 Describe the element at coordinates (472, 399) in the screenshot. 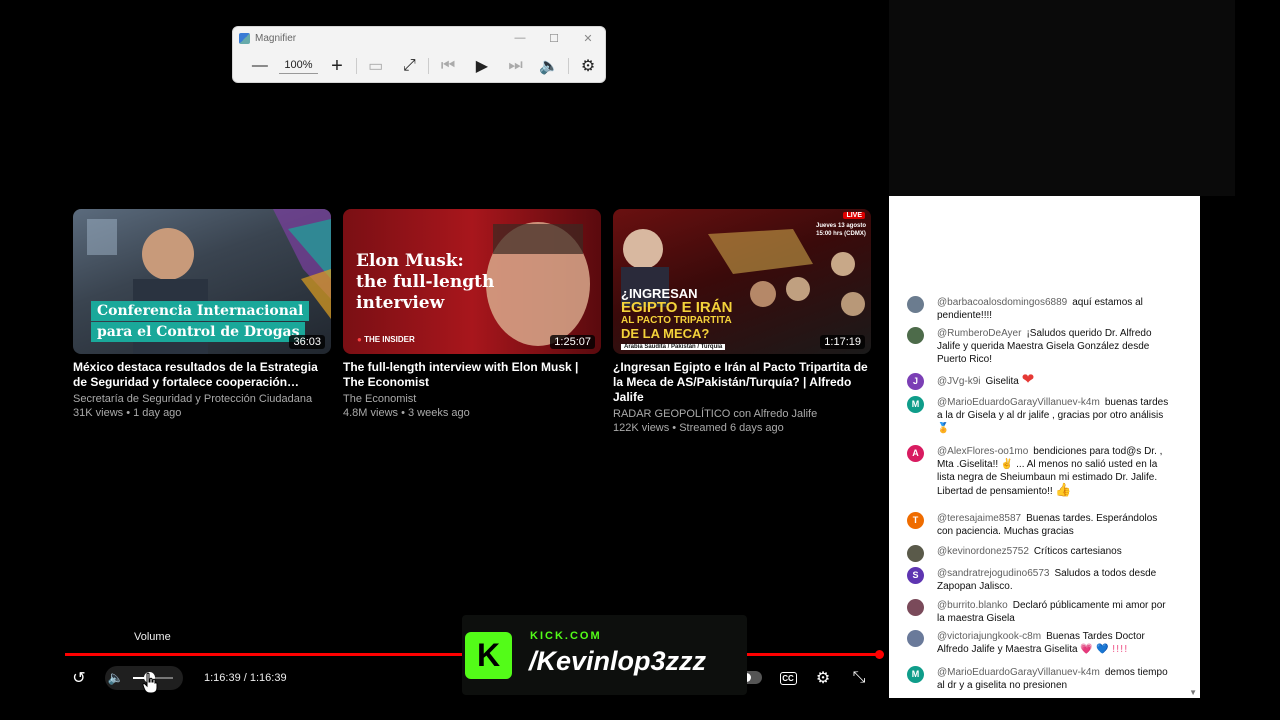

I see `channel-name: The Economist` at that location.